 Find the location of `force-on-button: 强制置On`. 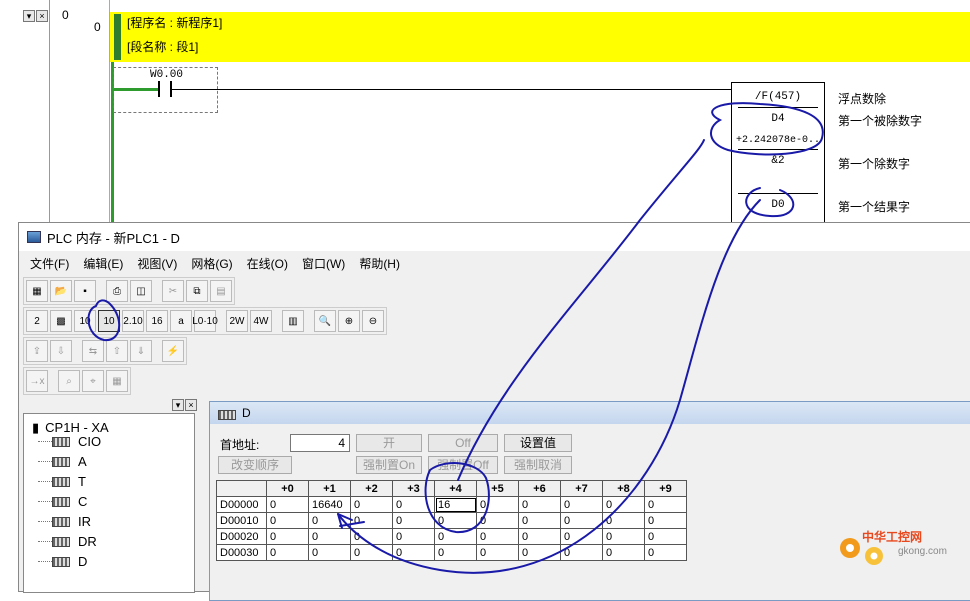

force-on-button: 强制置On is located at coordinates (389, 465).